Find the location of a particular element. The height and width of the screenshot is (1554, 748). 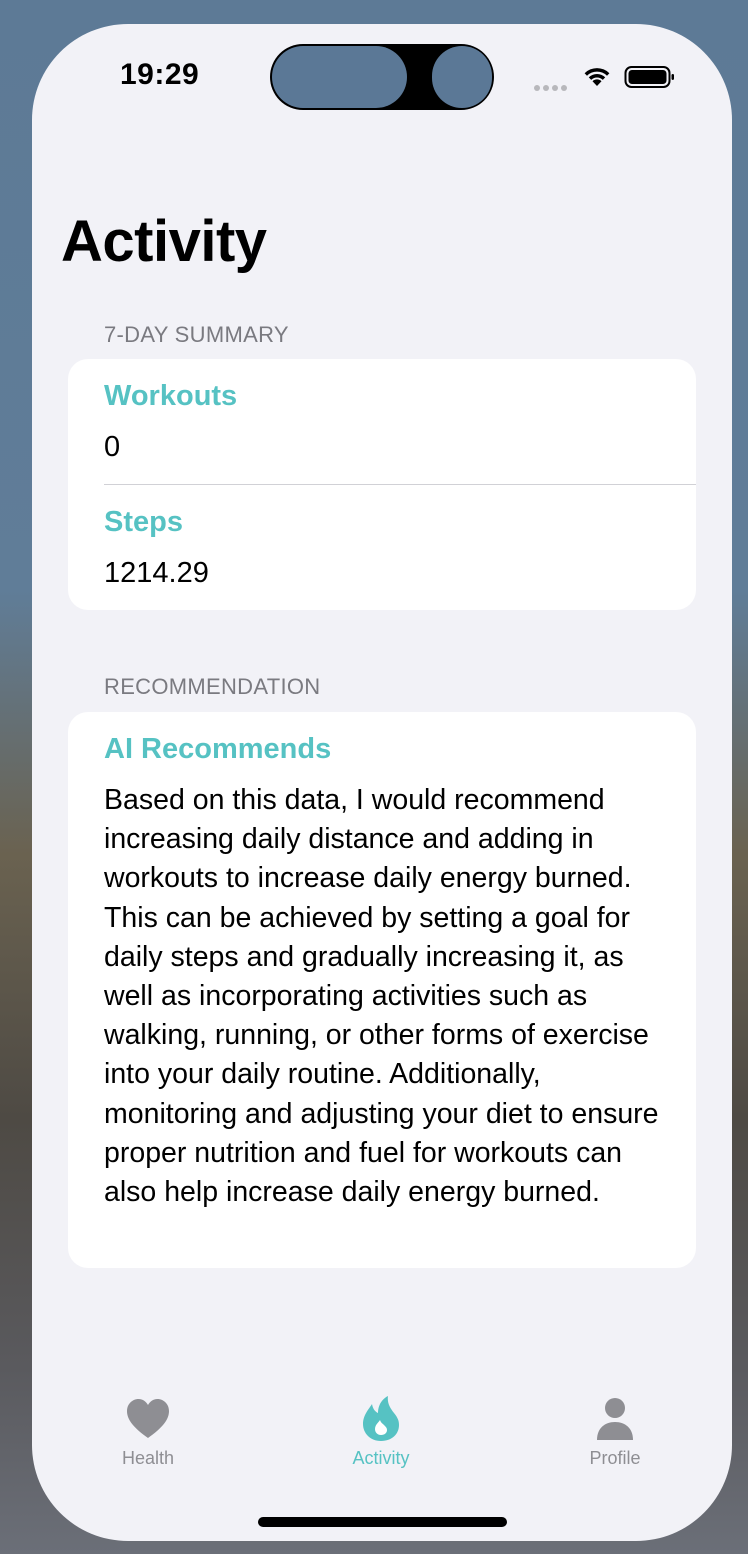

dynamic-island is located at coordinates (382, 77).